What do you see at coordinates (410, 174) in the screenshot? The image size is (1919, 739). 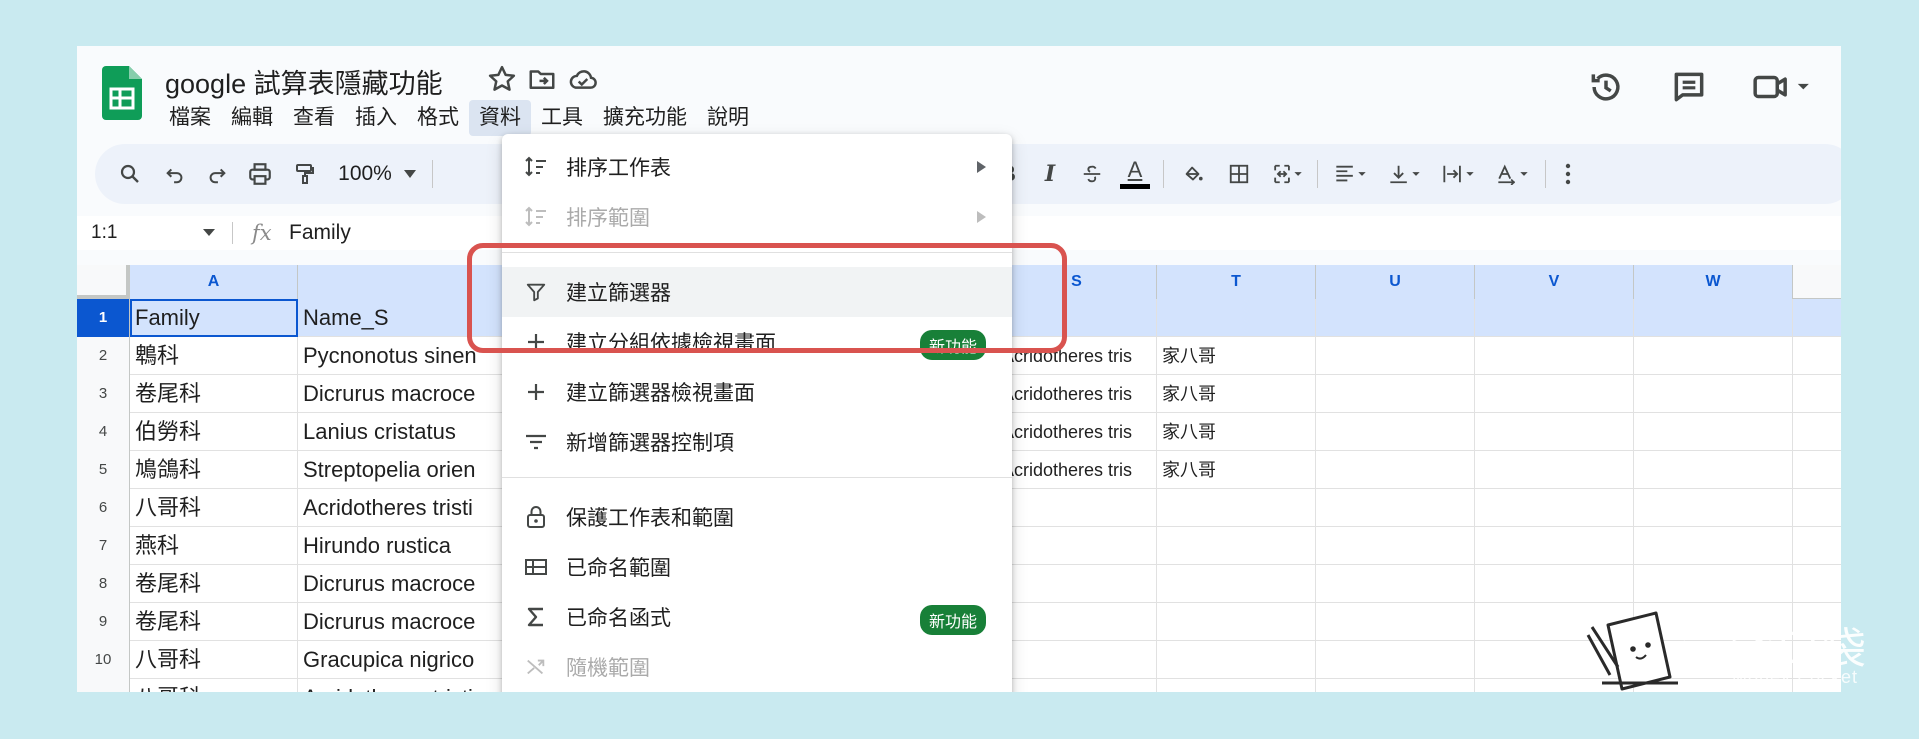 I see `zoom-dropdown-icon` at bounding box center [410, 174].